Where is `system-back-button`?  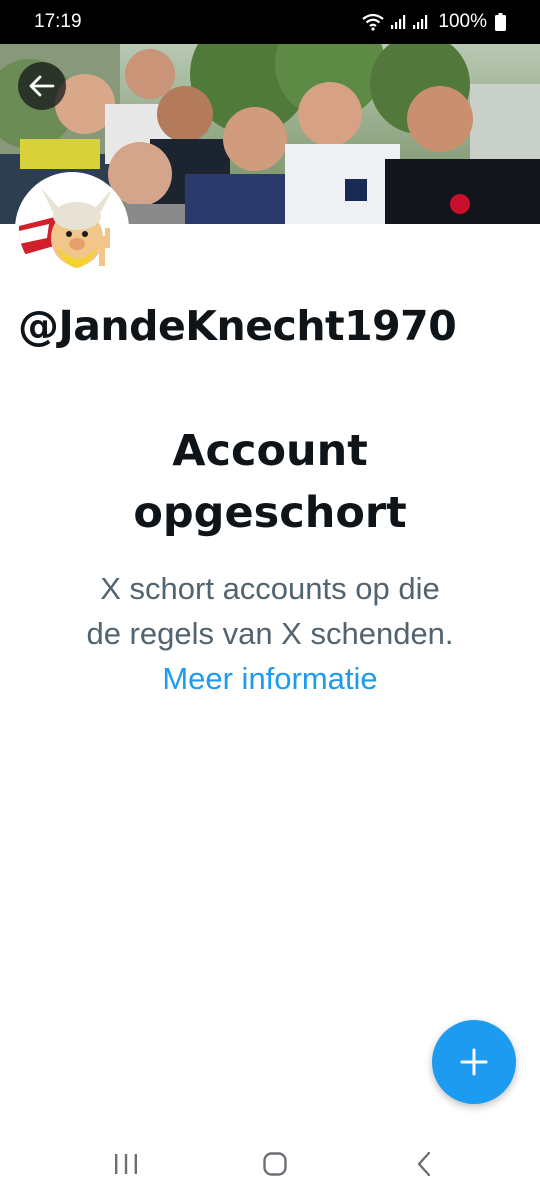
system-back-button is located at coordinates (424, 1164).